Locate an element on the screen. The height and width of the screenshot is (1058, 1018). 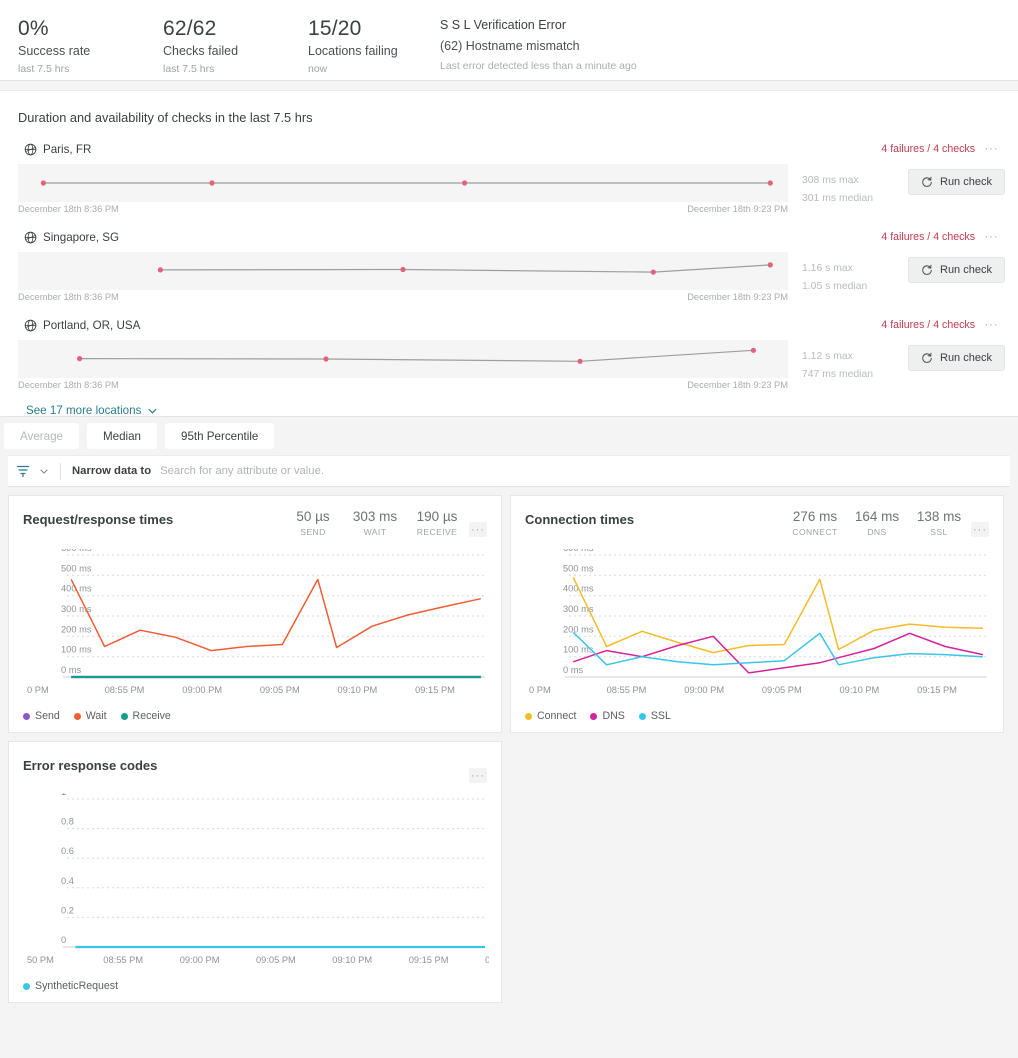
stat-value: 50 µs is located at coordinates (313, 516).